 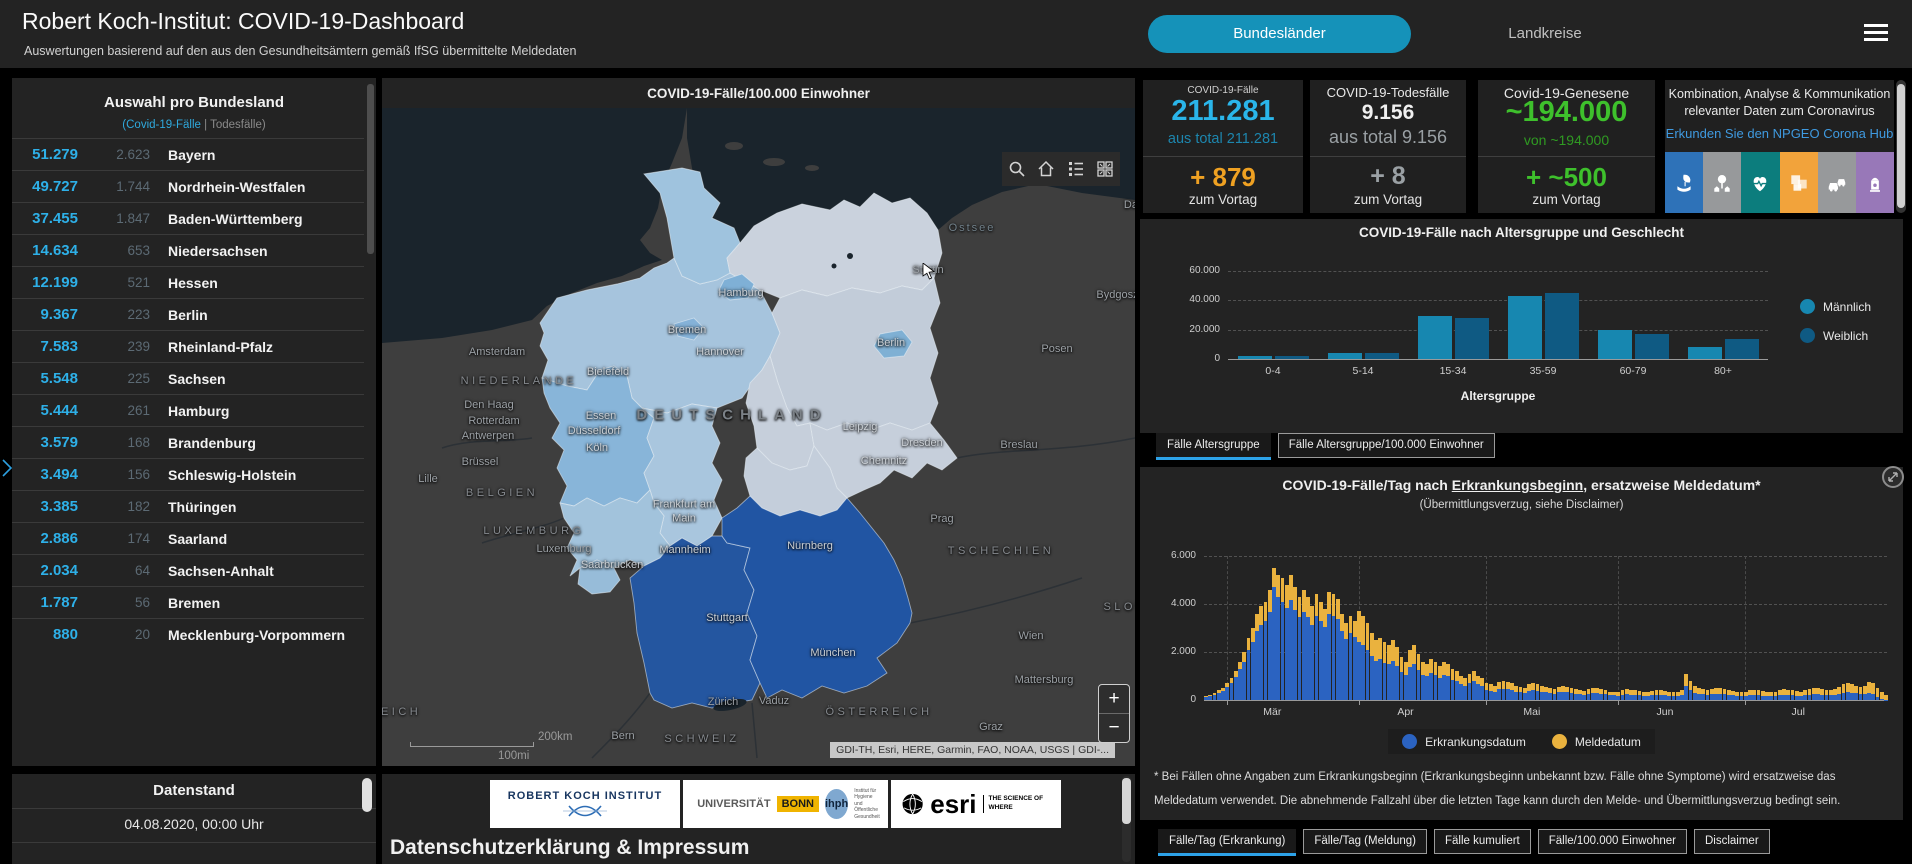 What do you see at coordinates (1183, 651) in the screenshot?
I see `axis-tick-label: 2.000` at bounding box center [1183, 651].